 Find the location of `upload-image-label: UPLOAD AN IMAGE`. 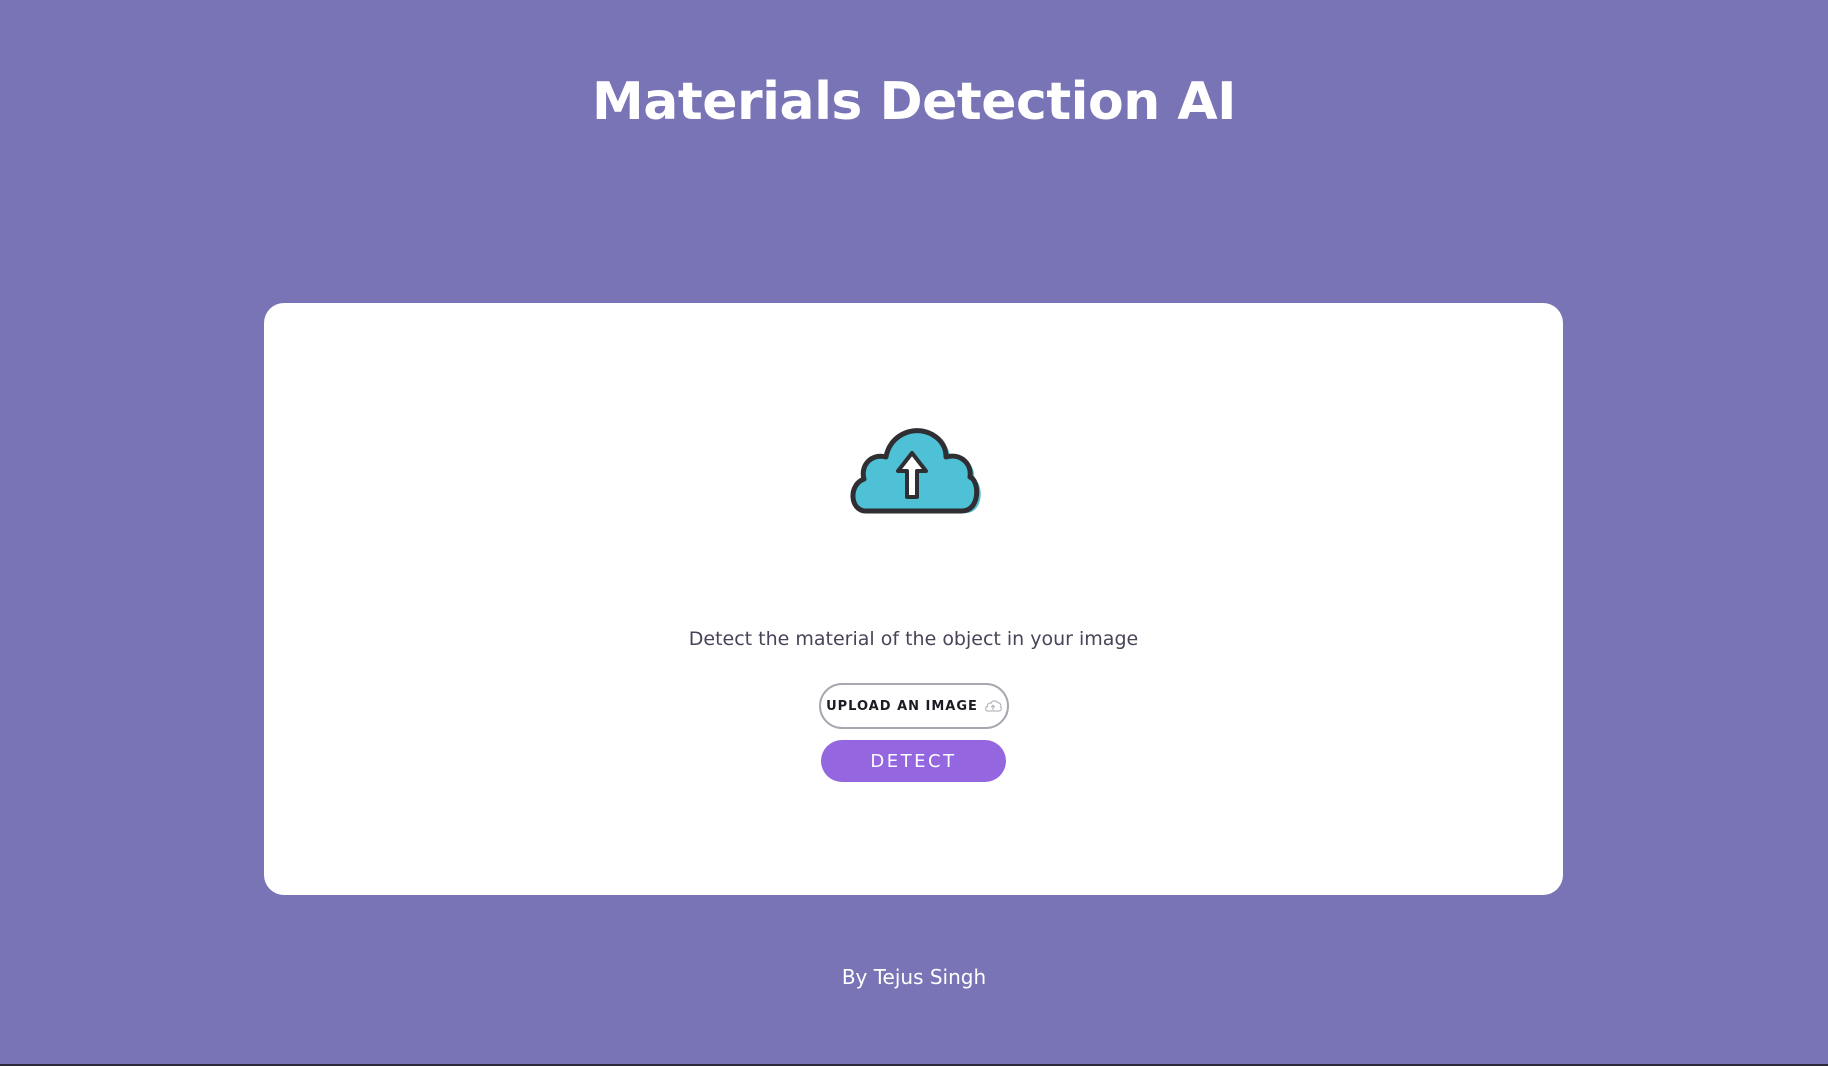

upload-image-label: UPLOAD AN IMAGE is located at coordinates (902, 706).